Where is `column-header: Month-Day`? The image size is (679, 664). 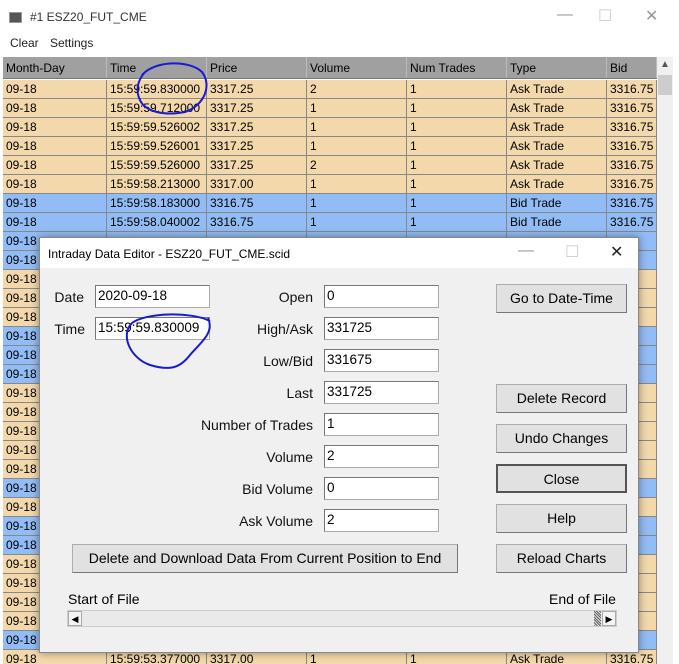 column-header: Month-Day is located at coordinates (55, 67).